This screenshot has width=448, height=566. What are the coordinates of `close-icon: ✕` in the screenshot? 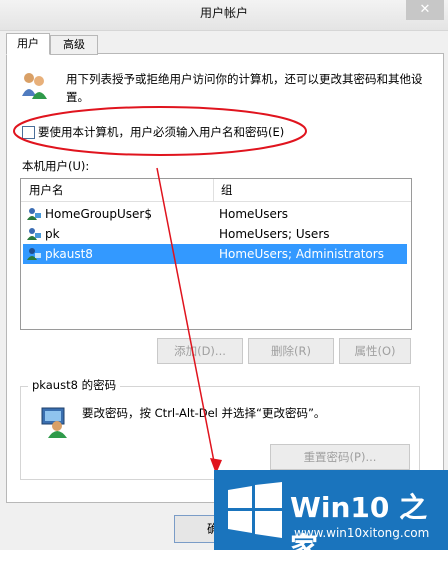 It's located at (425, 9).